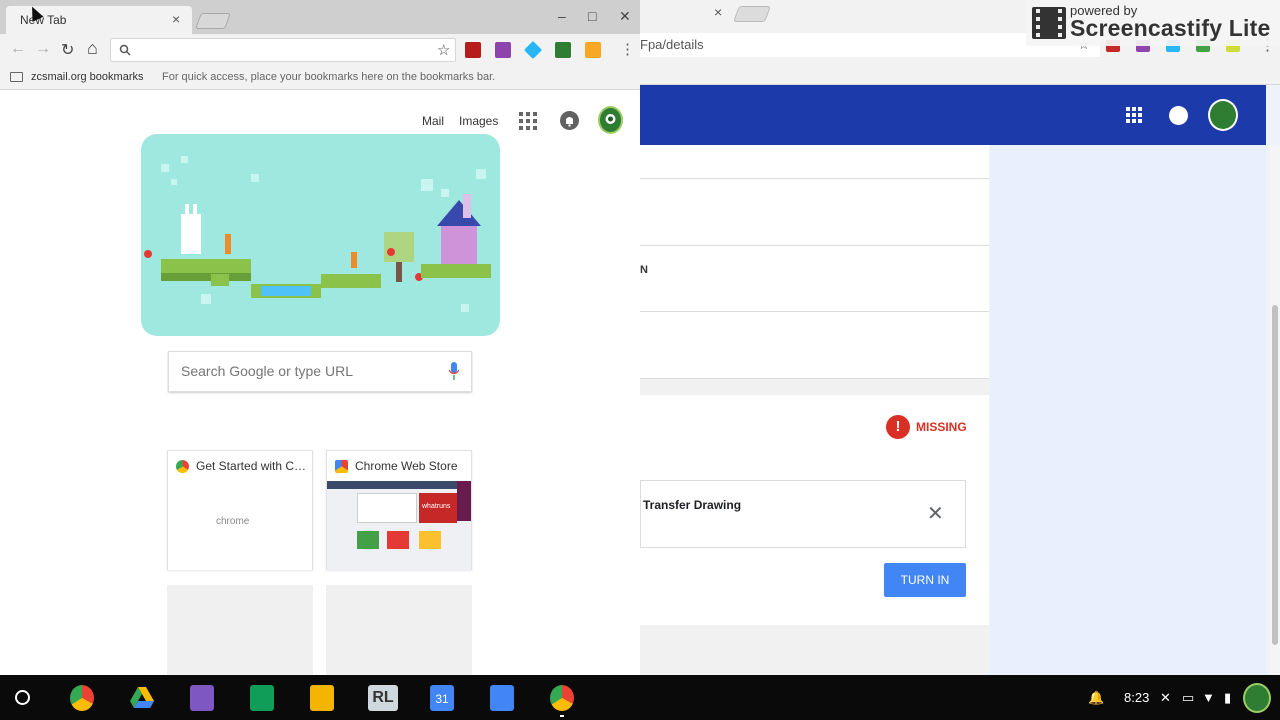 This screenshot has height=720, width=1280. What do you see at coordinates (22, 697) in the screenshot?
I see `launcher-icon` at bounding box center [22, 697].